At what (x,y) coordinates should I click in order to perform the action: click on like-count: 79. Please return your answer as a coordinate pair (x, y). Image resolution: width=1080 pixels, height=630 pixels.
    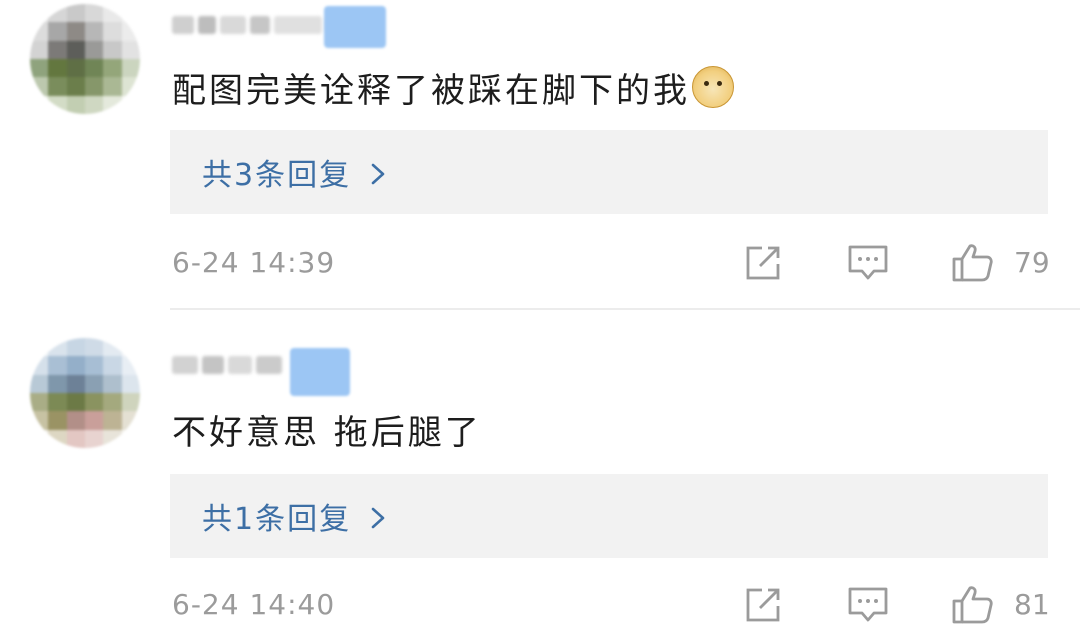
    Looking at the image, I should click on (1032, 262).